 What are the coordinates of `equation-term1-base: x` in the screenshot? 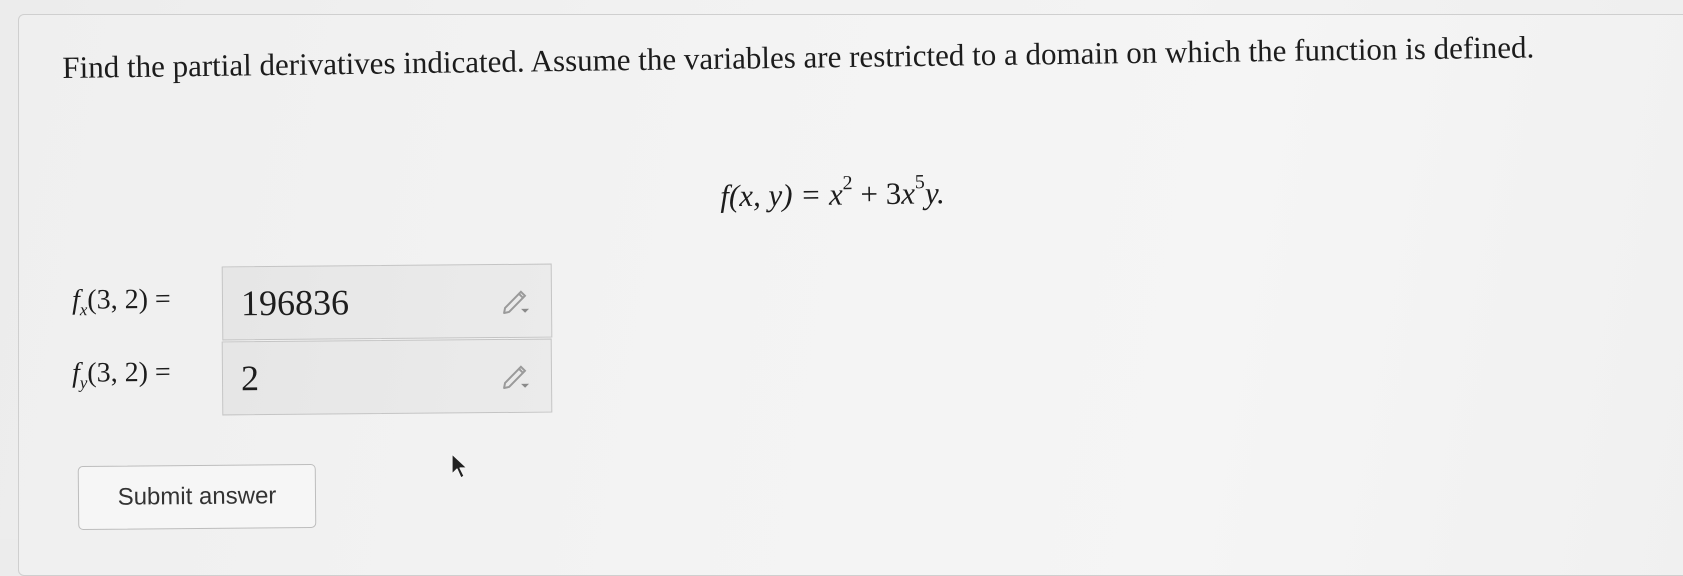 It's located at (835, 194).